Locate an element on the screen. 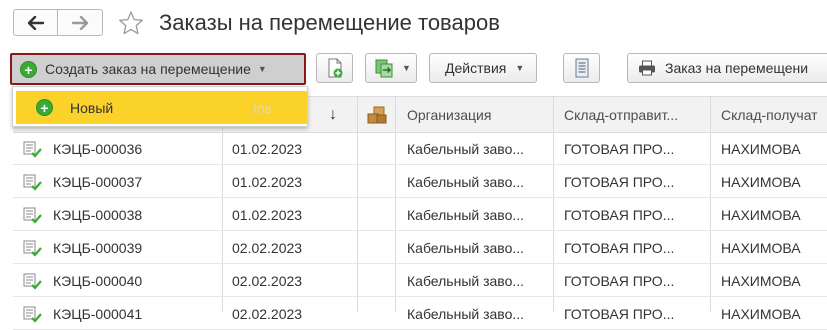 The width and height of the screenshot is (827, 330). list-icon is located at coordinates (581, 68).